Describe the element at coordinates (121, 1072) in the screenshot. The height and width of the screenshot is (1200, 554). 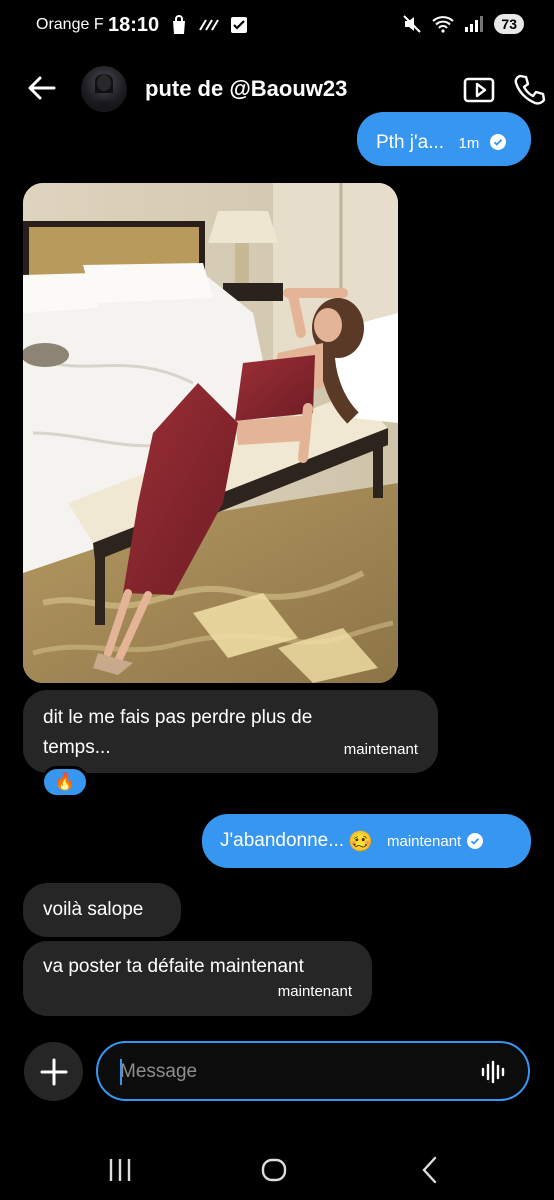
I see `text-caret` at that location.